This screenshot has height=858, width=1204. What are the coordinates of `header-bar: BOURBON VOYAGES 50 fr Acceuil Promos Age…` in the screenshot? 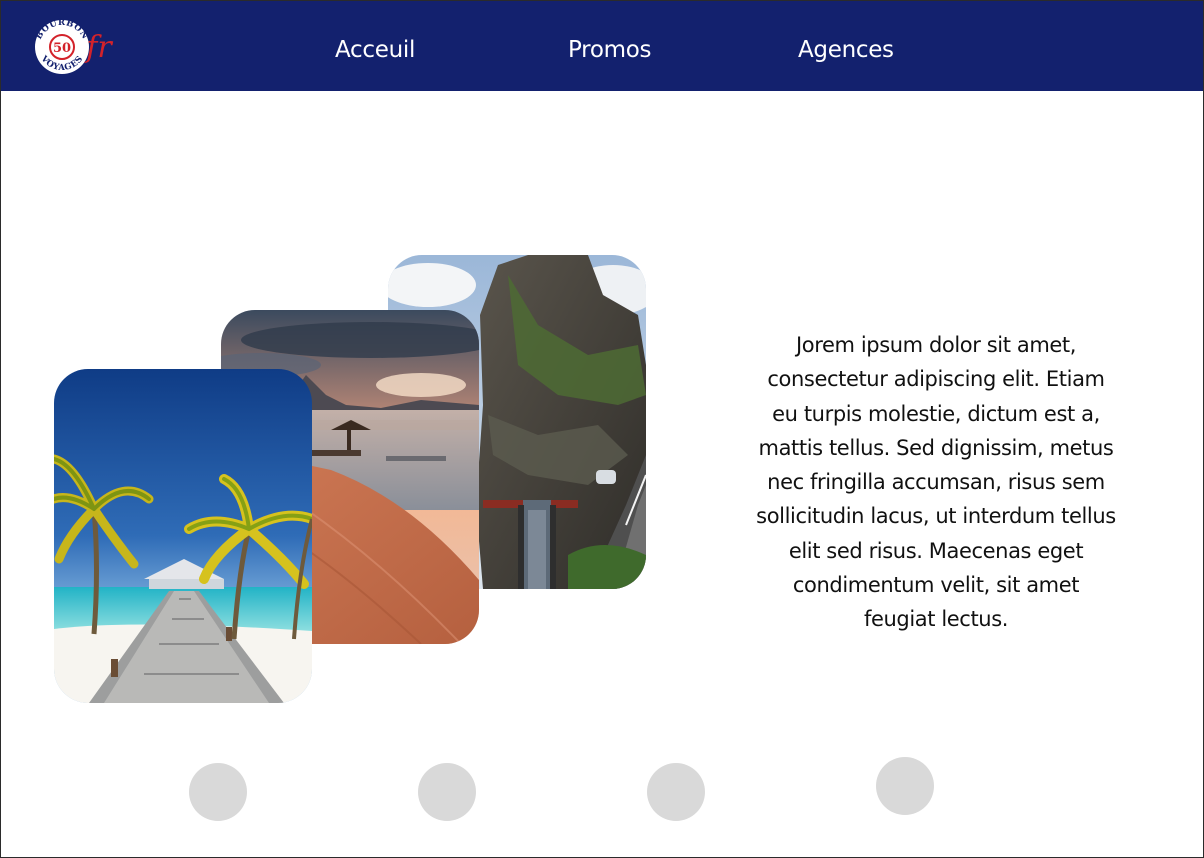 It's located at (602, 46).